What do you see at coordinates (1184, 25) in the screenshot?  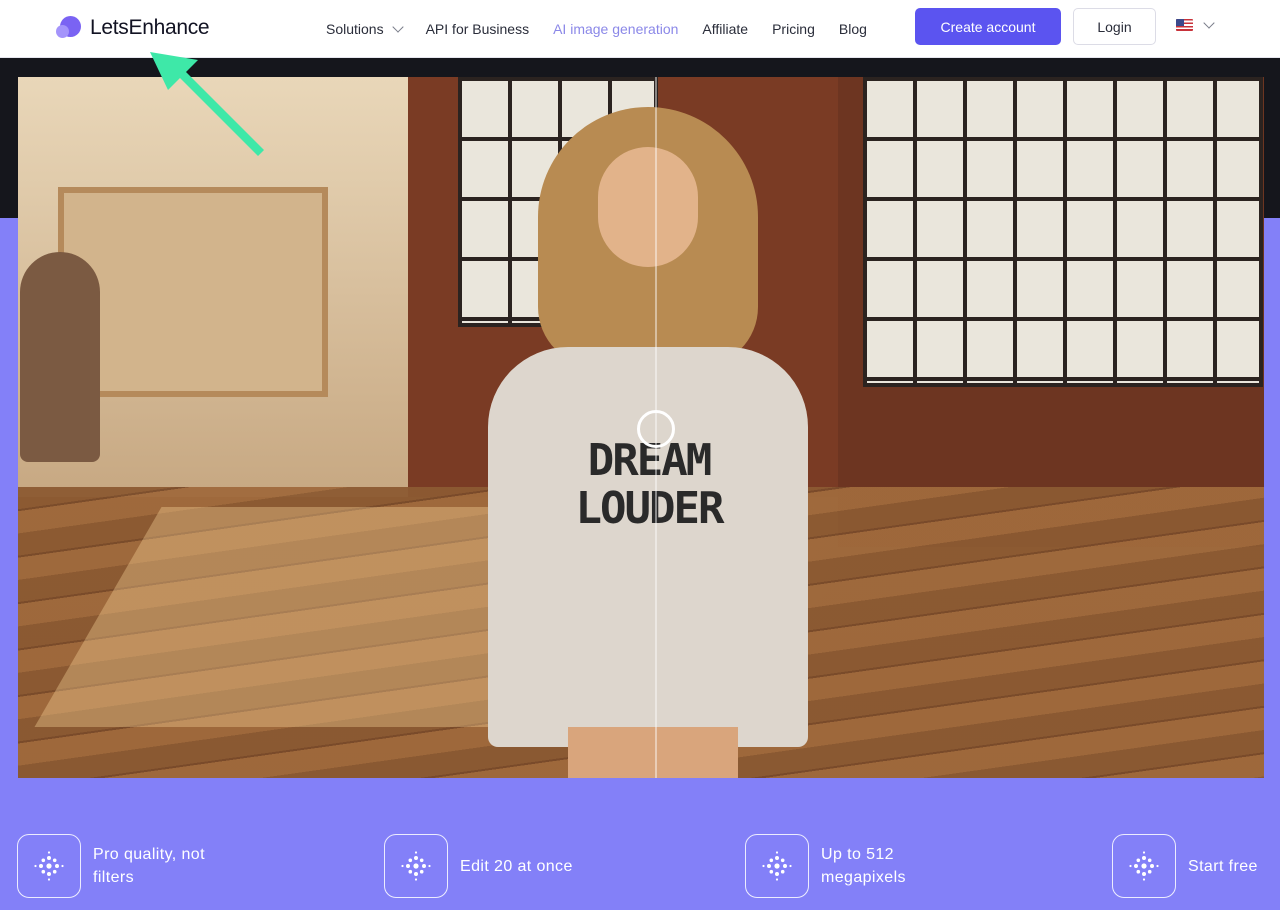 I see `us-flag-icon` at bounding box center [1184, 25].